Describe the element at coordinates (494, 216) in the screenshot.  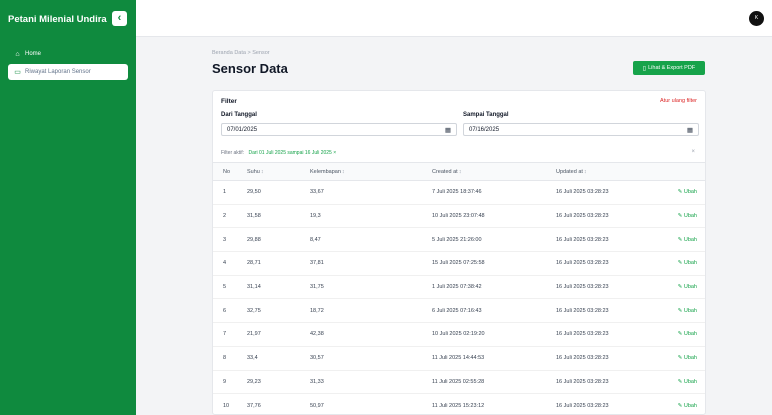
I see `cell-created: 10 Juli 2025 23:07:48` at that location.